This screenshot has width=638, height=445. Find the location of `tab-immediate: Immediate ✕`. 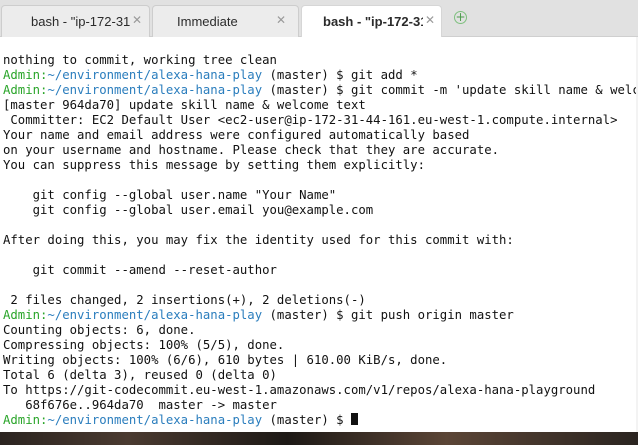

tab-immediate: Immediate ✕ is located at coordinates (225, 21).